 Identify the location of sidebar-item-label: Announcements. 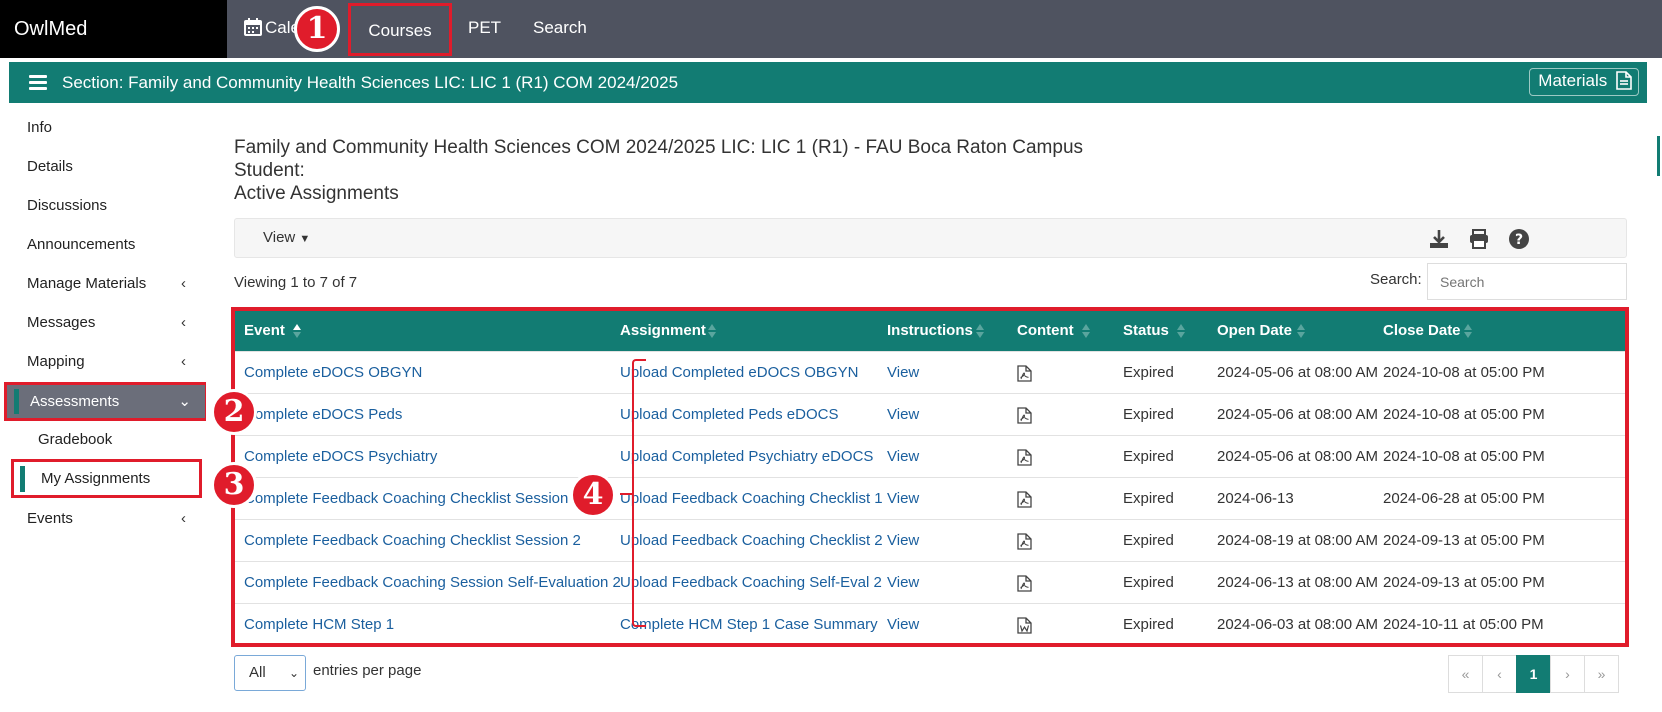
(81, 244).